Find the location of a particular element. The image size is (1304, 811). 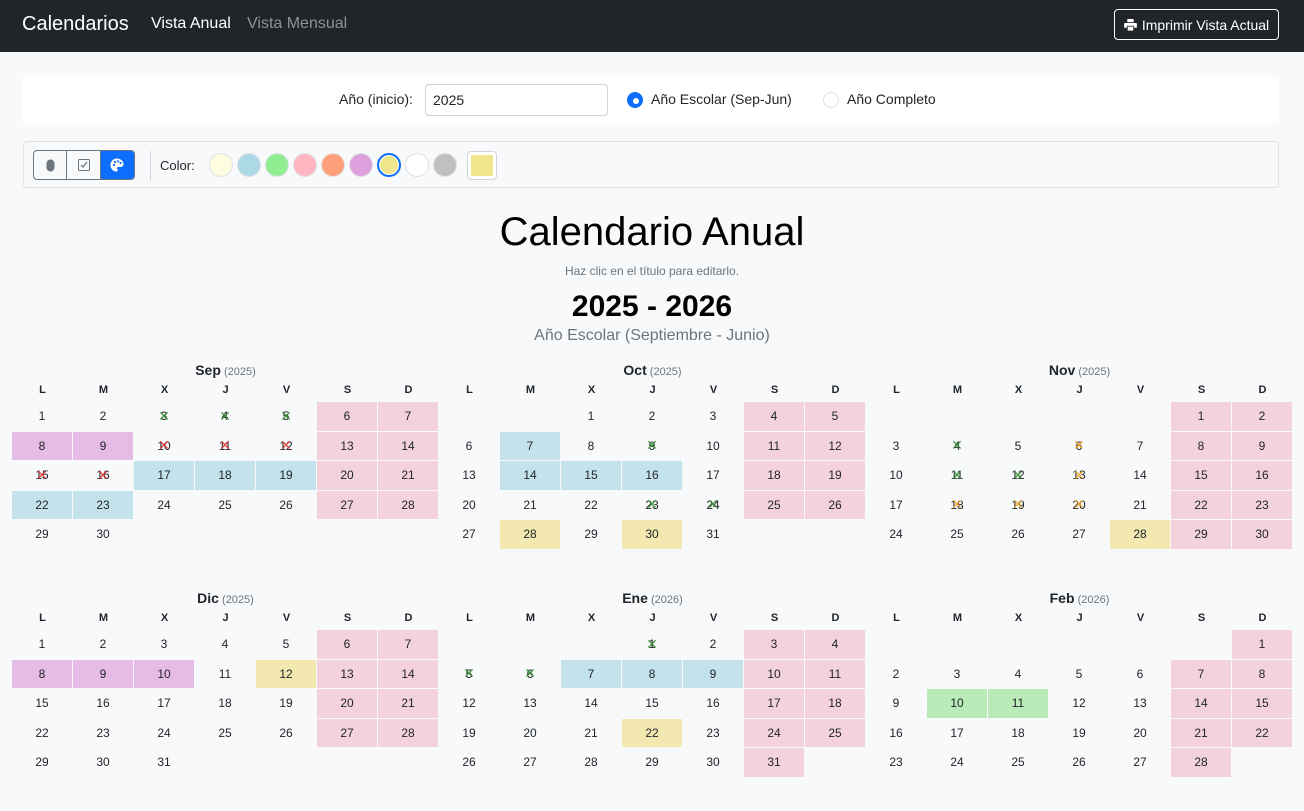

print-button: Imprimir Vista Actual is located at coordinates (1196, 24).